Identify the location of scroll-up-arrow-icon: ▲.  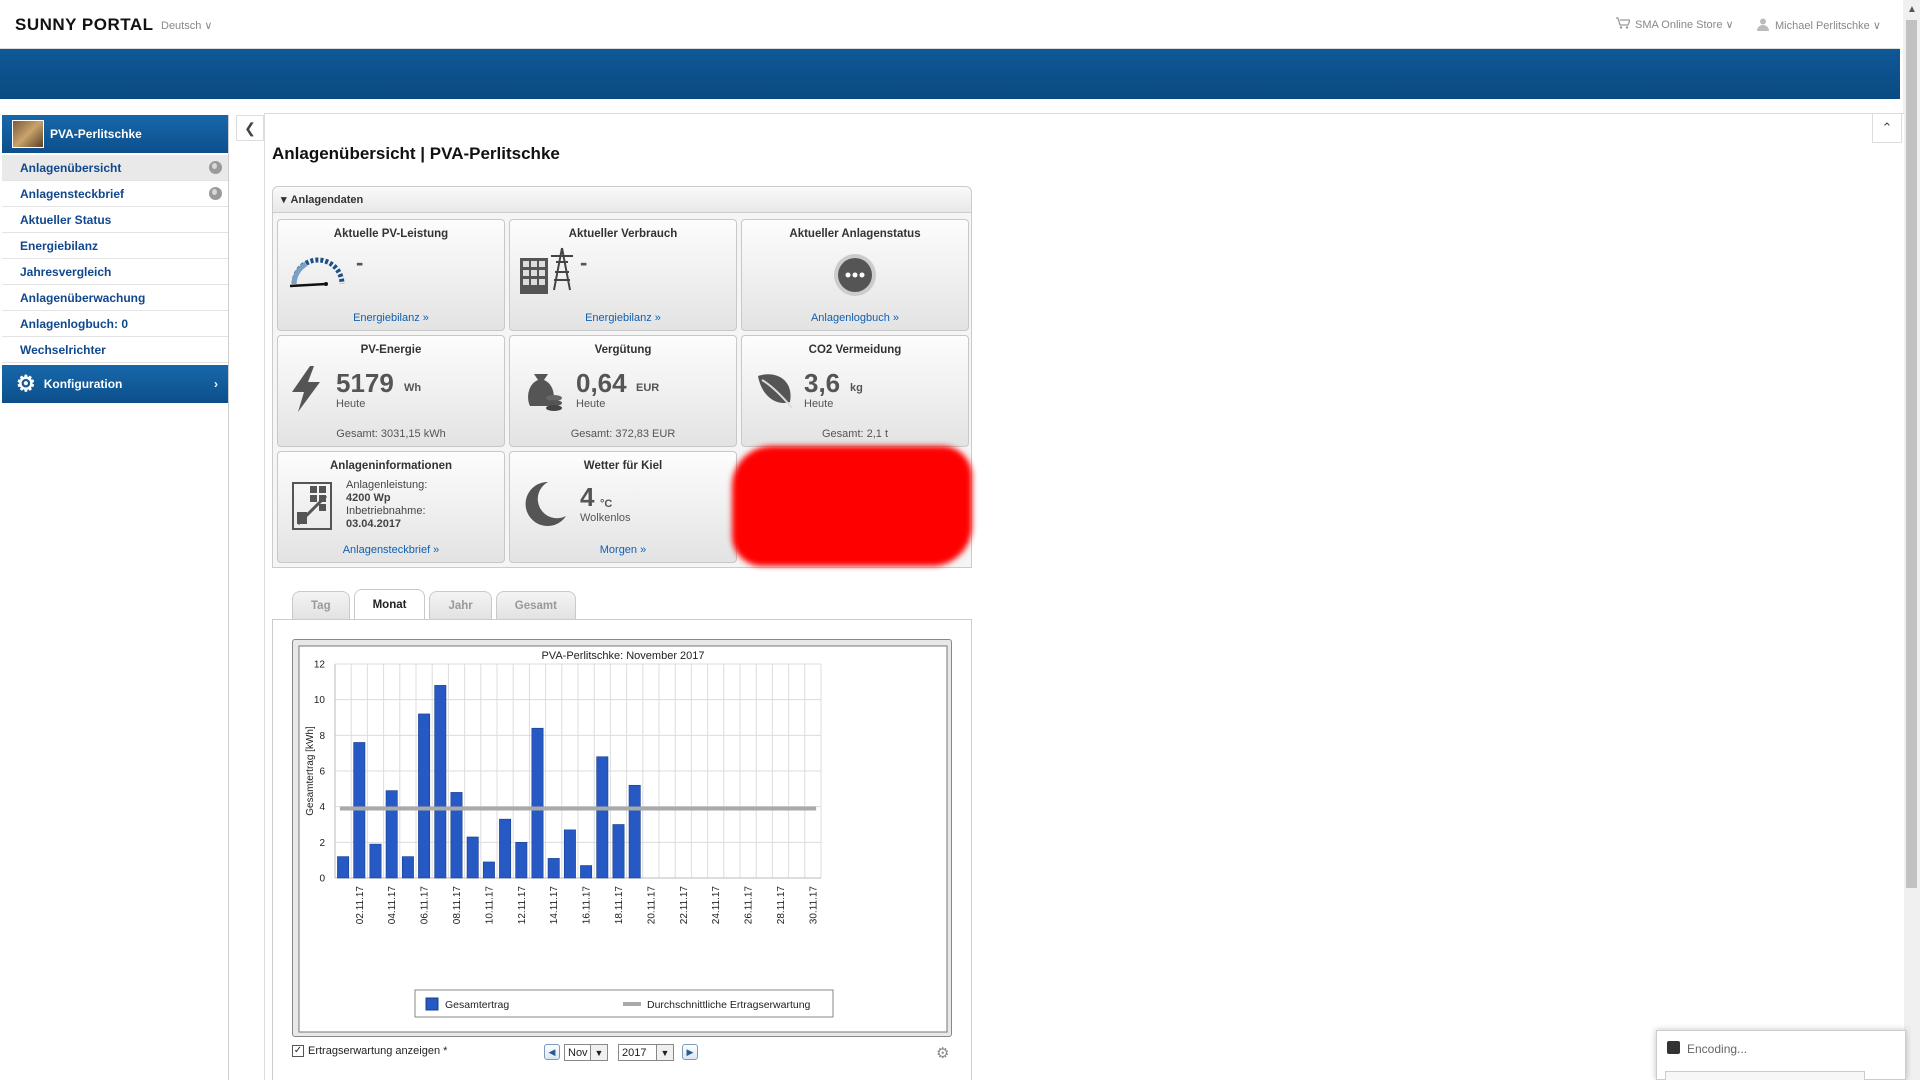
(1912, 9).